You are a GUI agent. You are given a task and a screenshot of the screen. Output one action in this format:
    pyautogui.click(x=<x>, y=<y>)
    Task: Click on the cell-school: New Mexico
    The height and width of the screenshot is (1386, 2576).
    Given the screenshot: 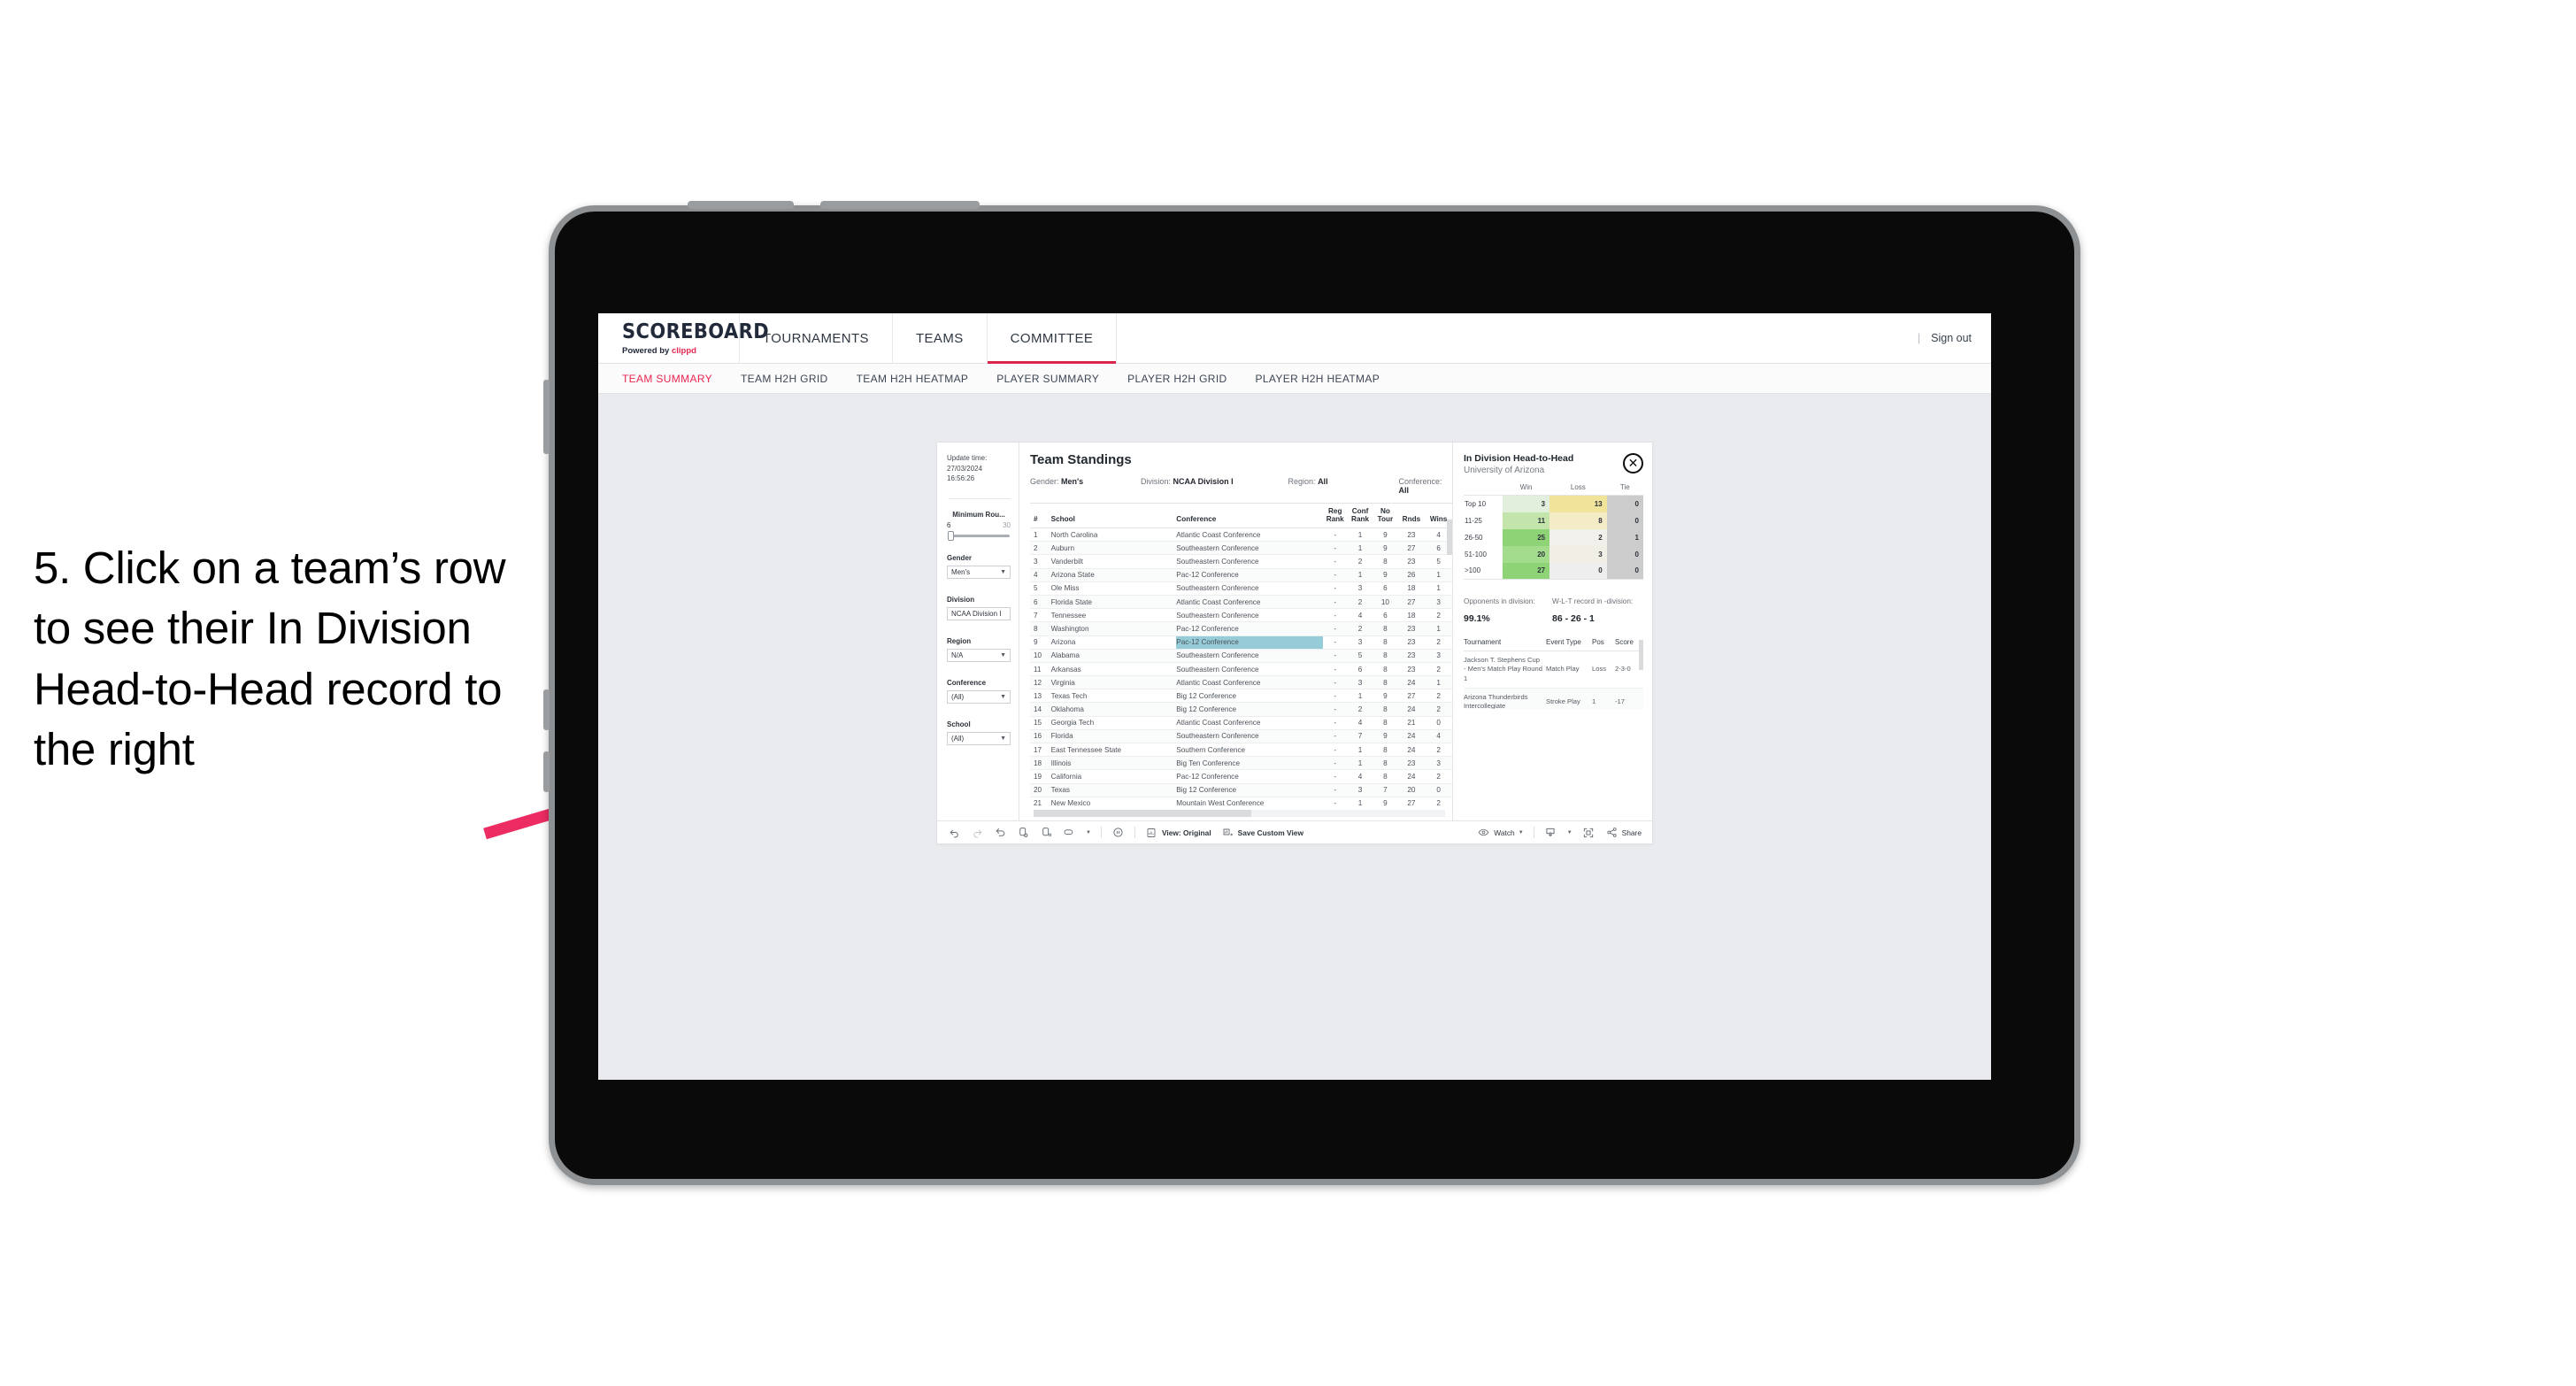 What is the action you would take?
    pyautogui.click(x=1113, y=804)
    